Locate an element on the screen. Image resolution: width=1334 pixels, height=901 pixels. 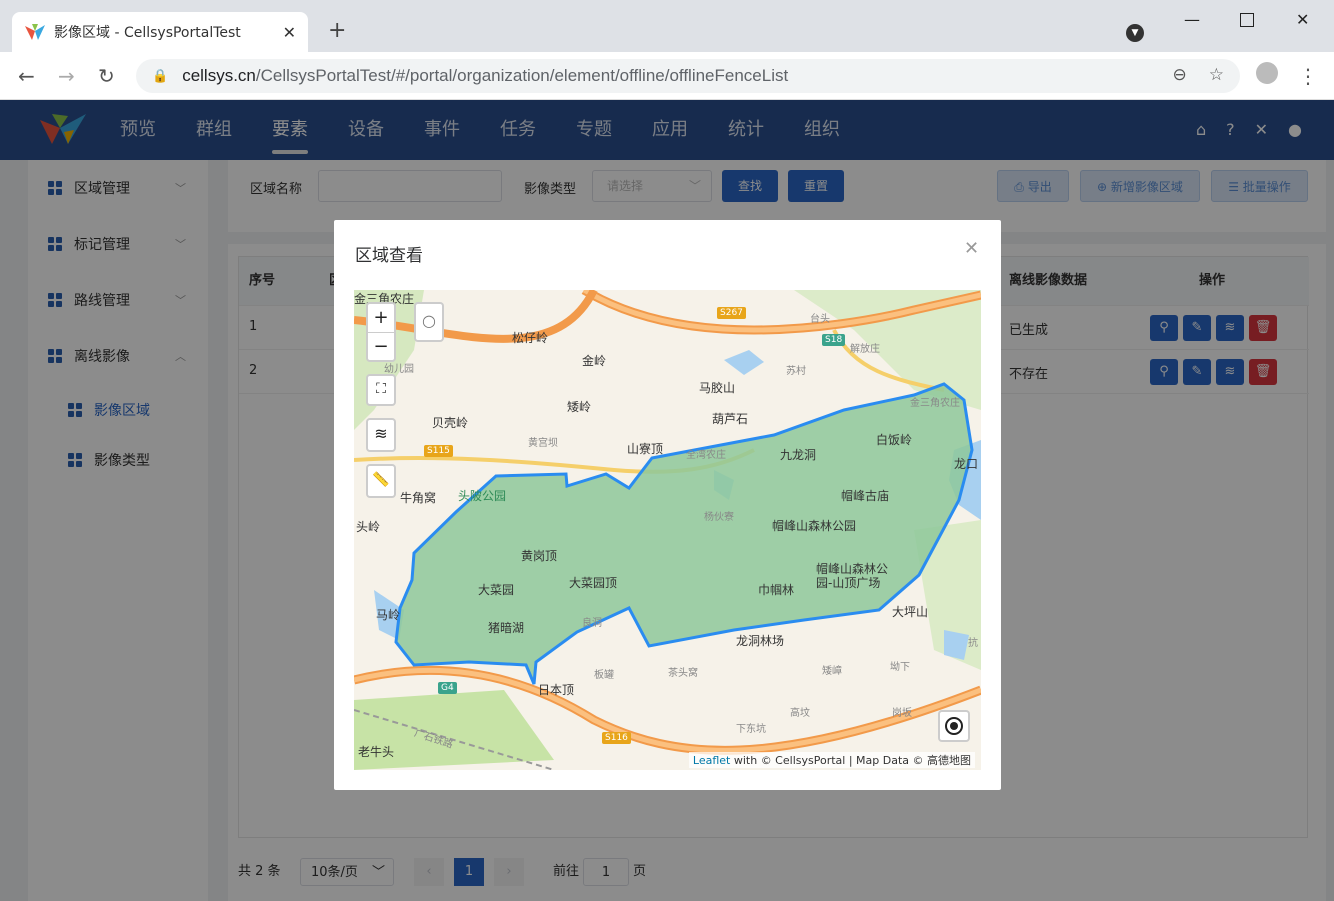
map-search-icon: ○ is located at coordinates (429, 322).